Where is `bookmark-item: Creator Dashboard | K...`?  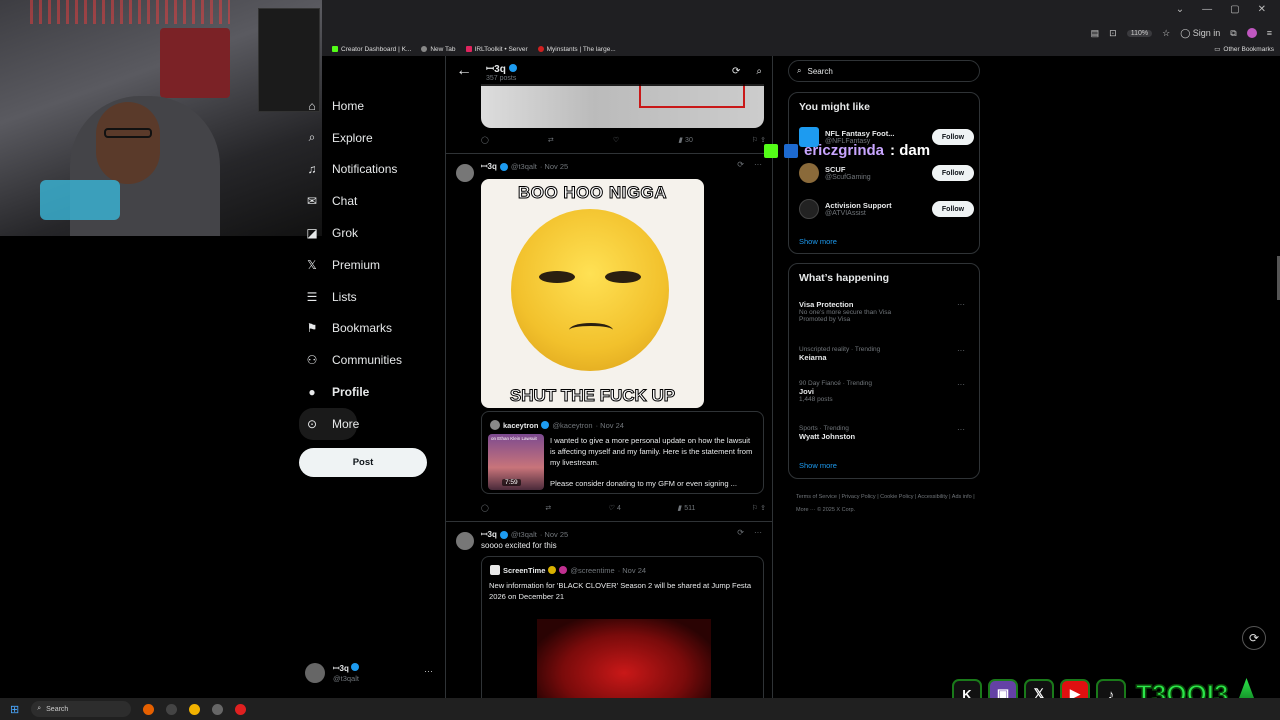 bookmark-item: Creator Dashboard | K... is located at coordinates (371, 49).